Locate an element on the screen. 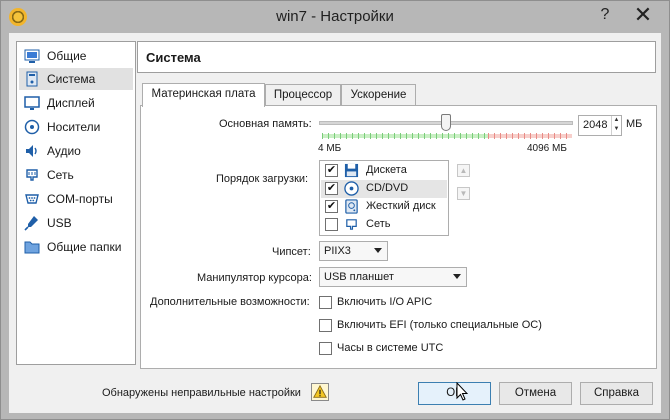 The width and height of the screenshot is (670, 420). boot-checkbox-unchecked is located at coordinates (331, 224).